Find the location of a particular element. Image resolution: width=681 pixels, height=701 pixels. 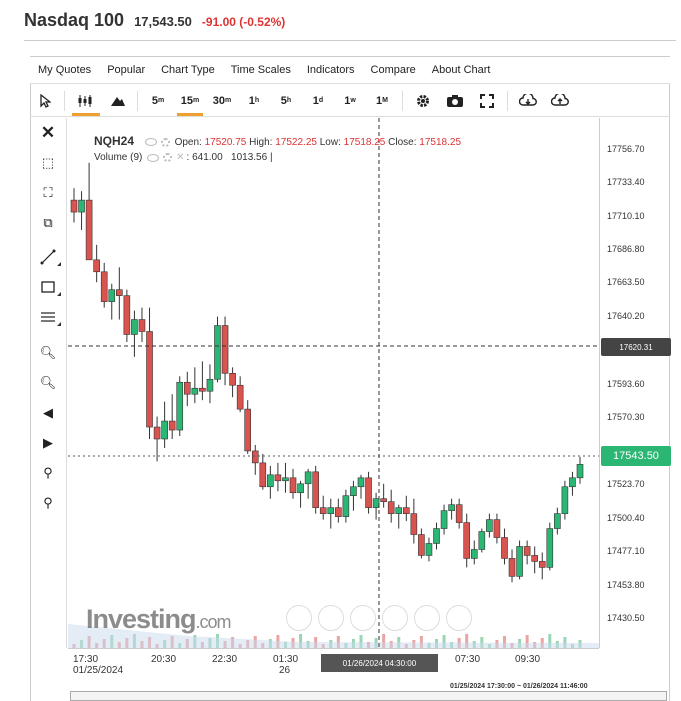

timeframe-5m-button: 5m is located at coordinates (158, 101).